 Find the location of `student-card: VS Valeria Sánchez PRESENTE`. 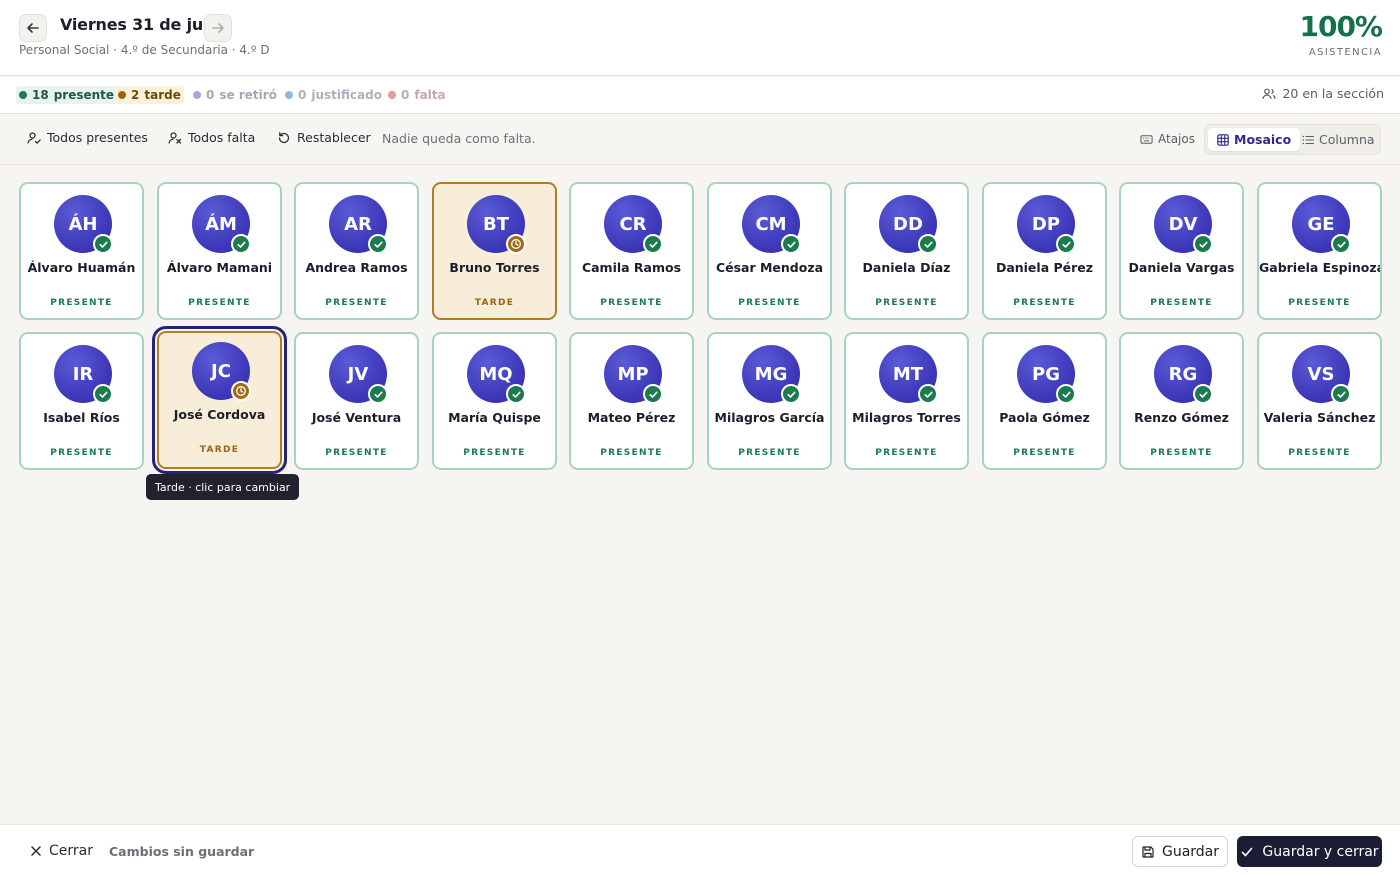

student-card: VS Valeria Sánchez PRESENTE is located at coordinates (1319, 401).